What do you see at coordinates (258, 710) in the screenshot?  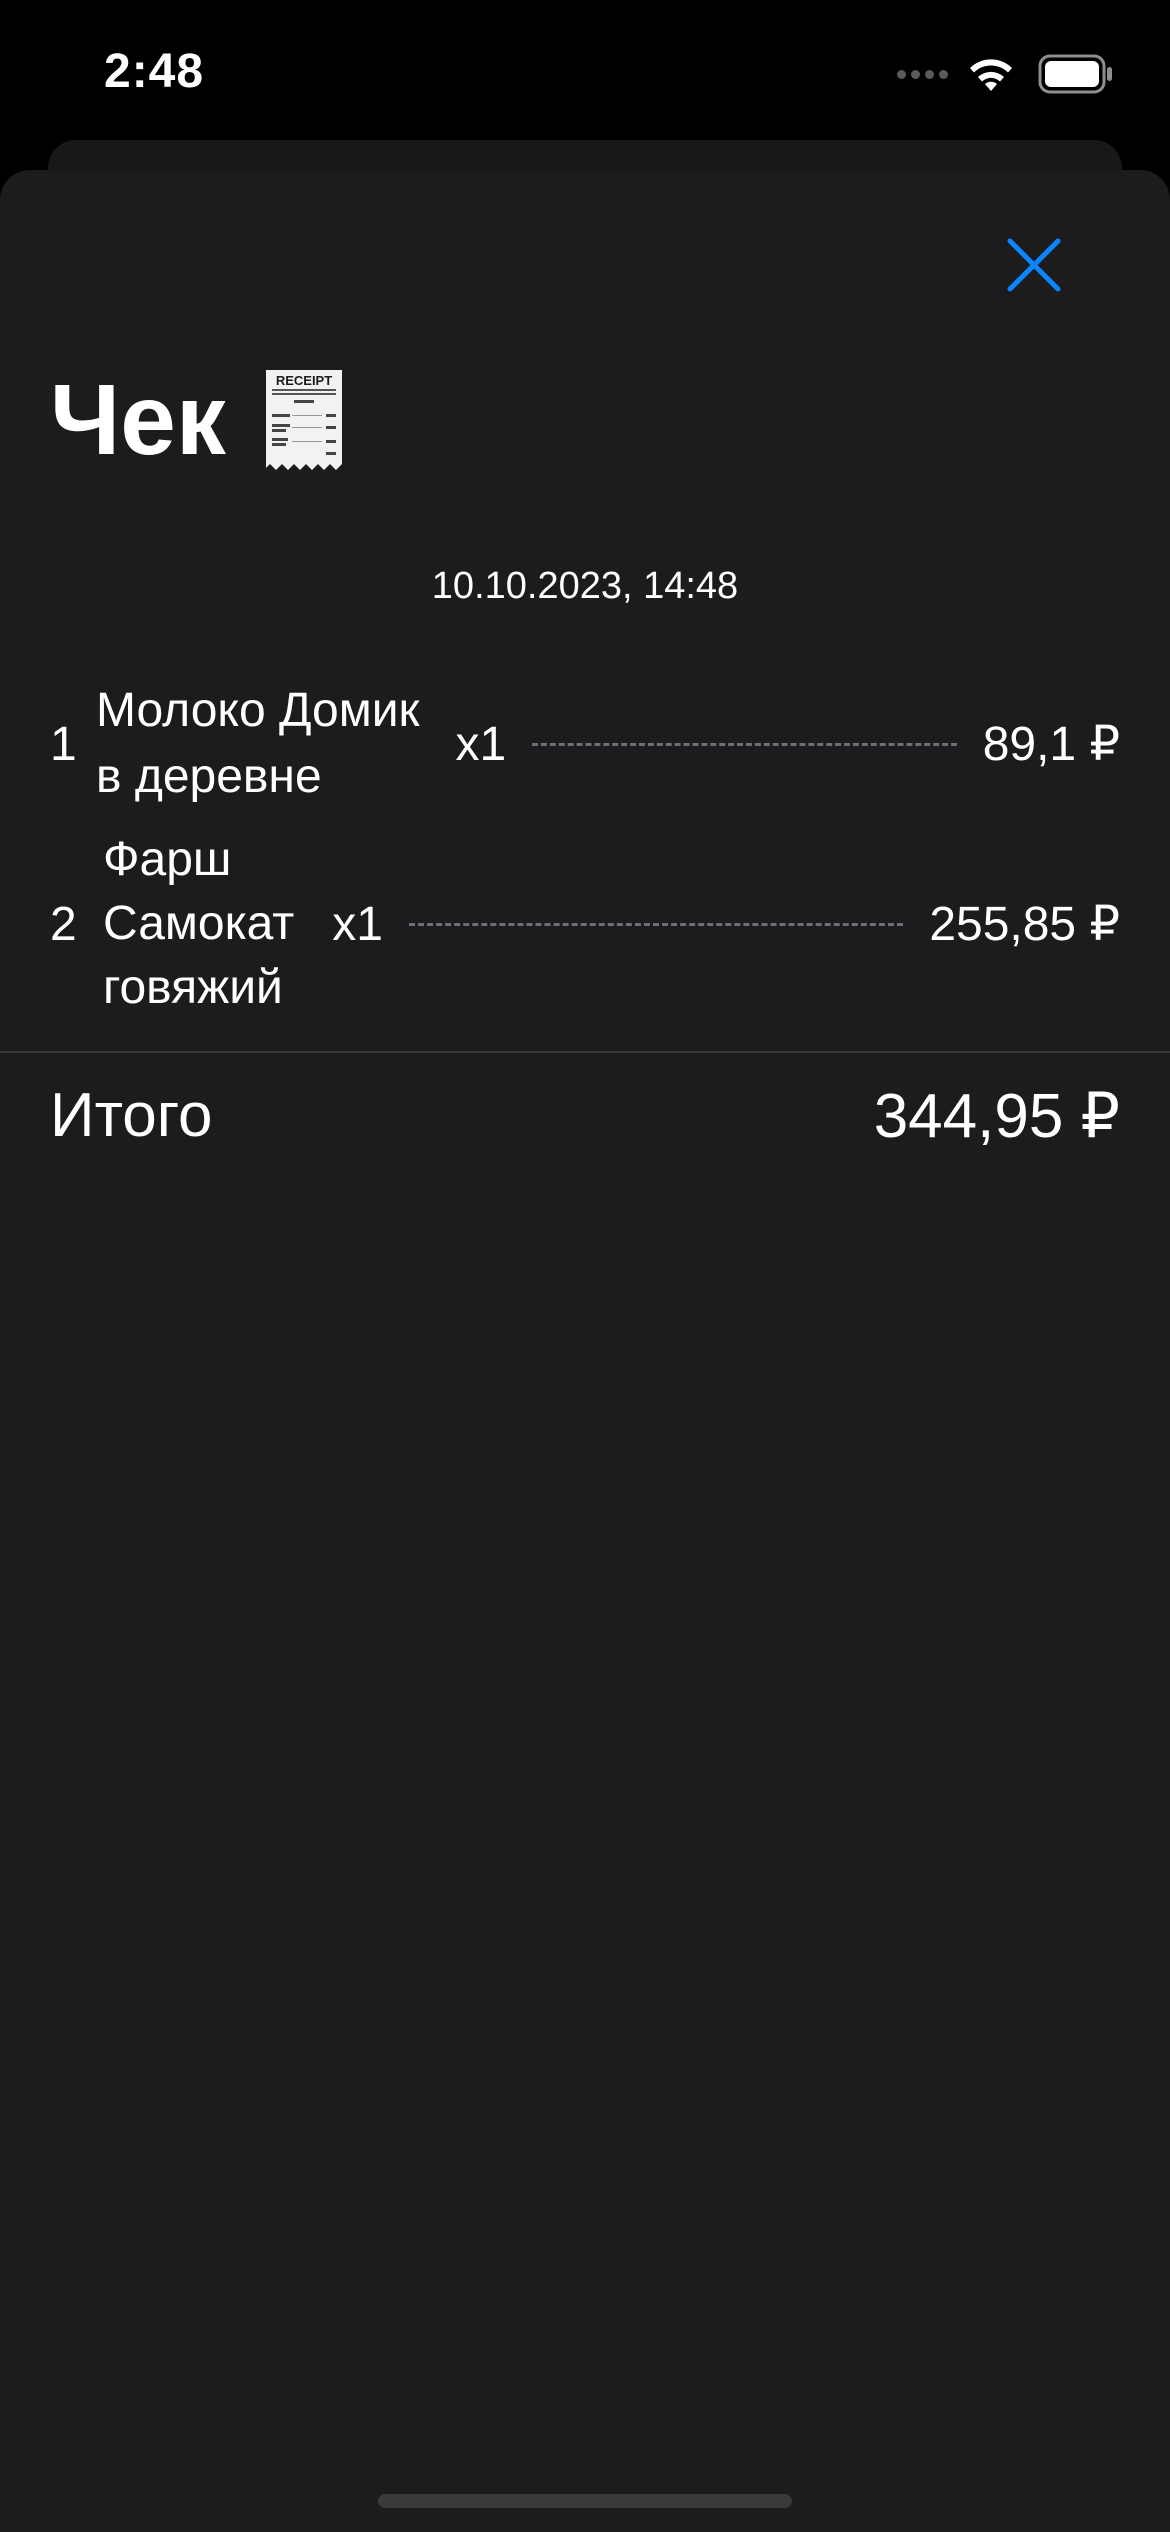 I see `item-name-line: Молоко Домик` at bounding box center [258, 710].